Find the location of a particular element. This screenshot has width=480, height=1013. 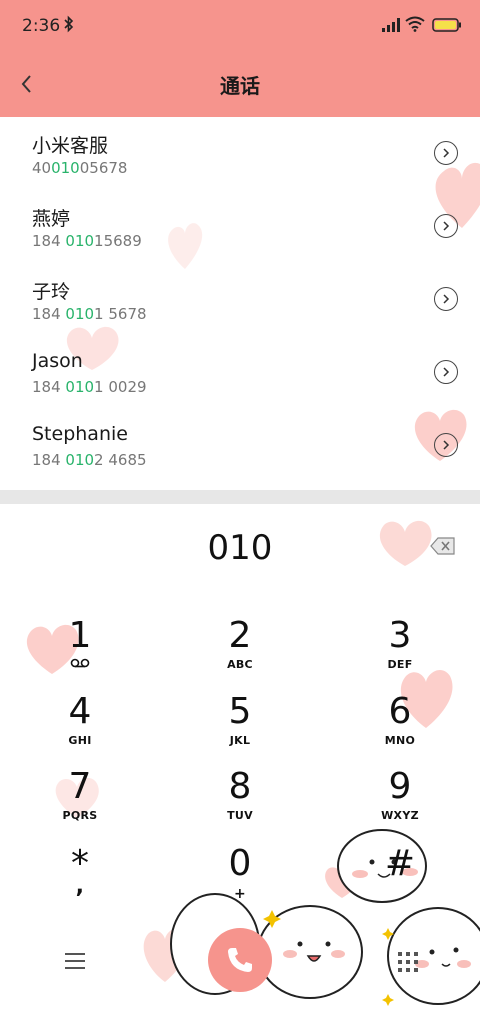

bluetooth-icon is located at coordinates (69, 24).